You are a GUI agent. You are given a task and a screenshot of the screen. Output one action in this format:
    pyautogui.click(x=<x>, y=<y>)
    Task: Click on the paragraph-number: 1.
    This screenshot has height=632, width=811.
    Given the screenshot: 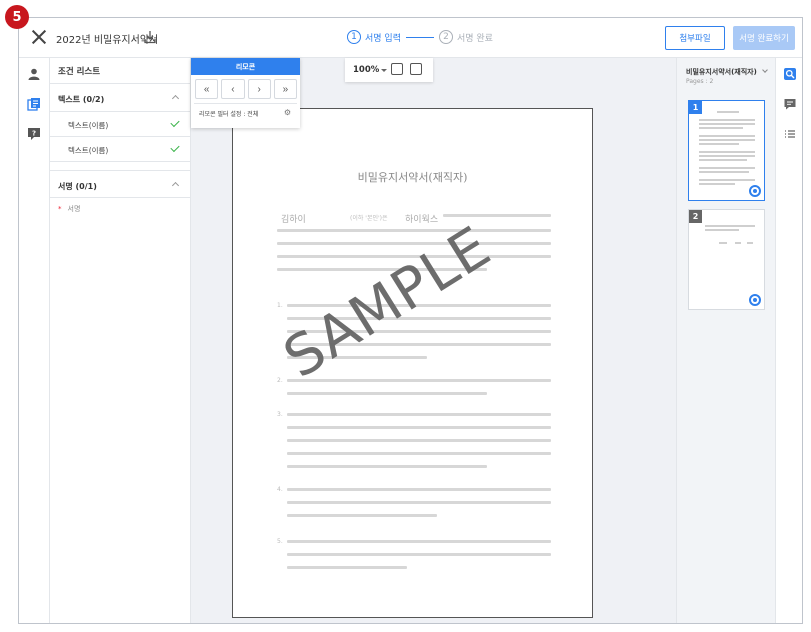 What is the action you would take?
    pyautogui.click(x=280, y=305)
    